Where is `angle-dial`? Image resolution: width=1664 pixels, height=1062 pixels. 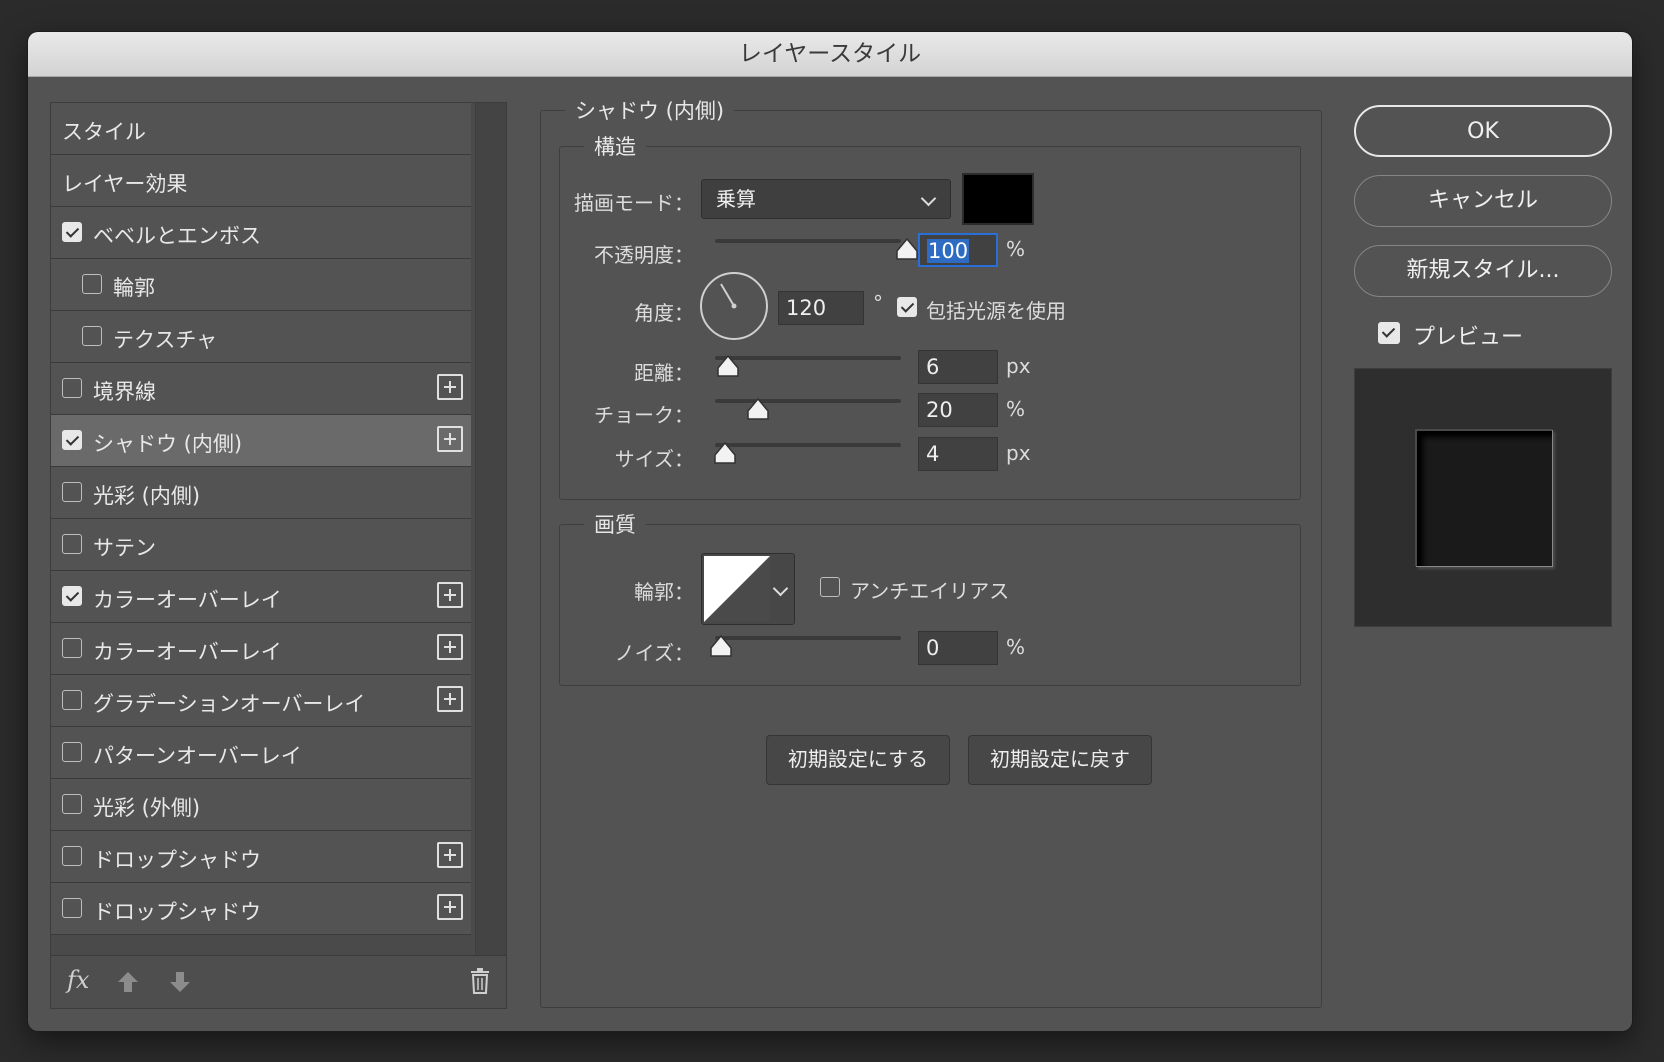 angle-dial is located at coordinates (734, 306).